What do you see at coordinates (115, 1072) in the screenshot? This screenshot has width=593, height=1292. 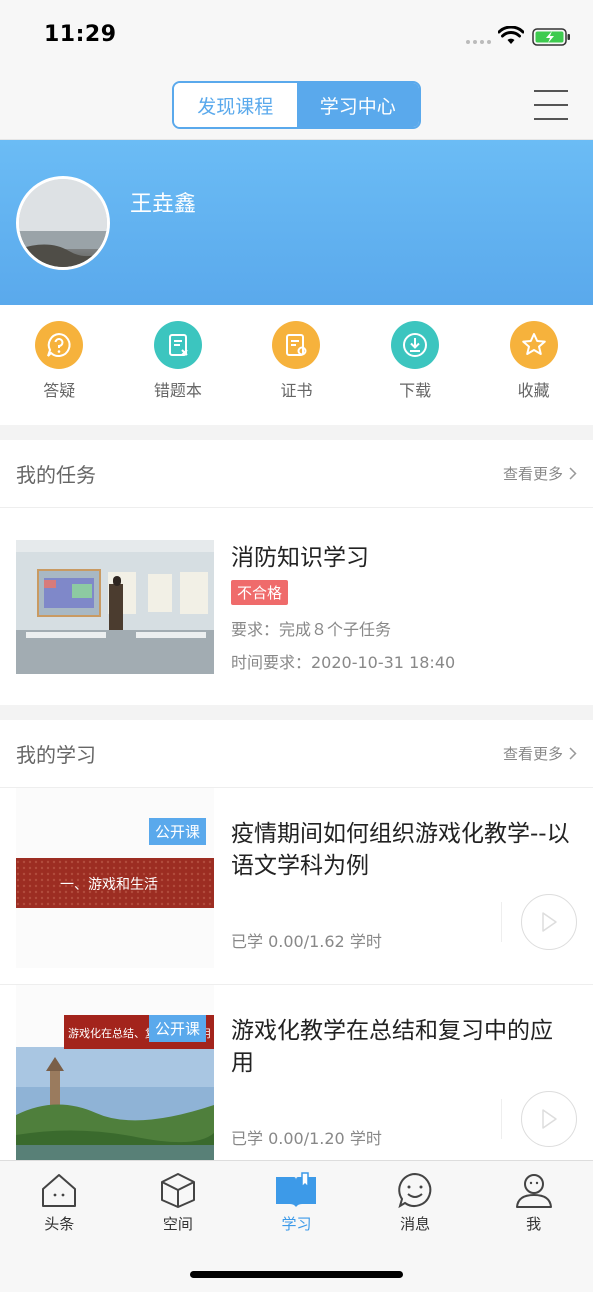 I see `course-thumbnail: 游戏化在总结、复习中的应用` at bounding box center [115, 1072].